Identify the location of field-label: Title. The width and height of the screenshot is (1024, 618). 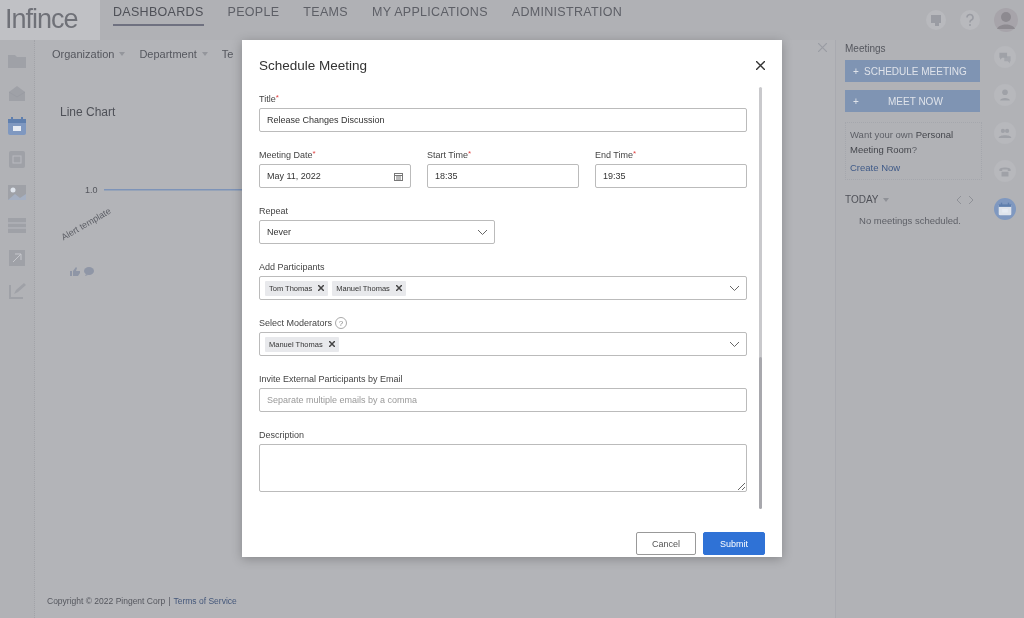
(267, 99).